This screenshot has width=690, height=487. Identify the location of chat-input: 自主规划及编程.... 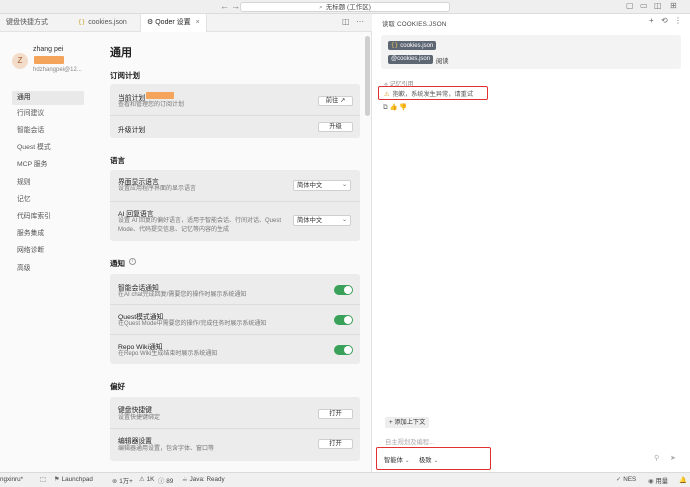
(409, 441).